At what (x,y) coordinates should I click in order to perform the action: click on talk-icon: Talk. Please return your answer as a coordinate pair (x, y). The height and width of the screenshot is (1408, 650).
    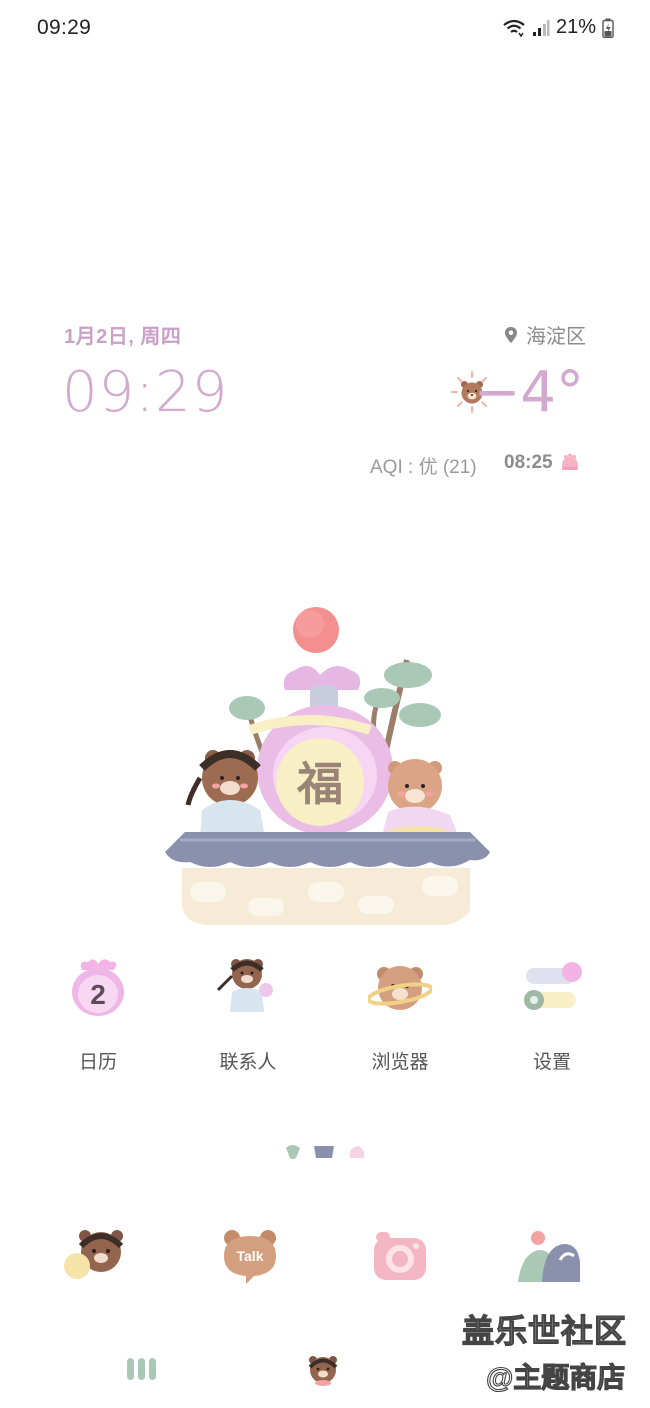
    Looking at the image, I should click on (250, 1258).